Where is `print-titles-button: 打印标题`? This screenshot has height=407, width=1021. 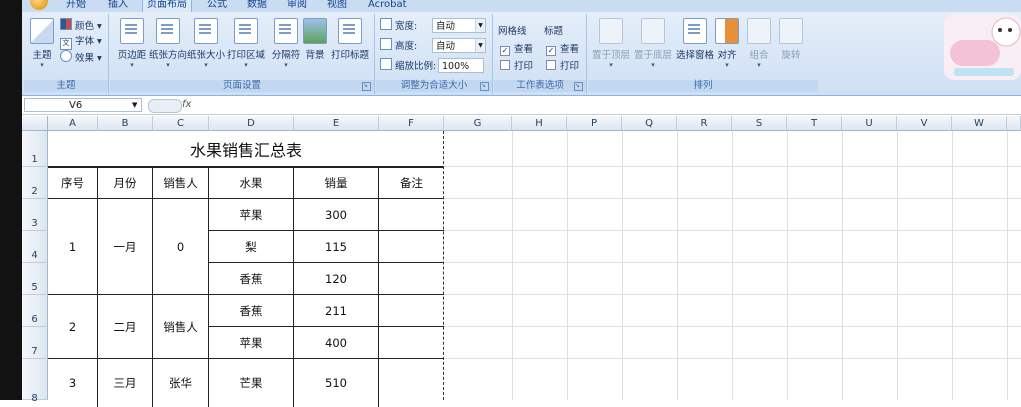 print-titles-button: 打印标题 is located at coordinates (350, 43).